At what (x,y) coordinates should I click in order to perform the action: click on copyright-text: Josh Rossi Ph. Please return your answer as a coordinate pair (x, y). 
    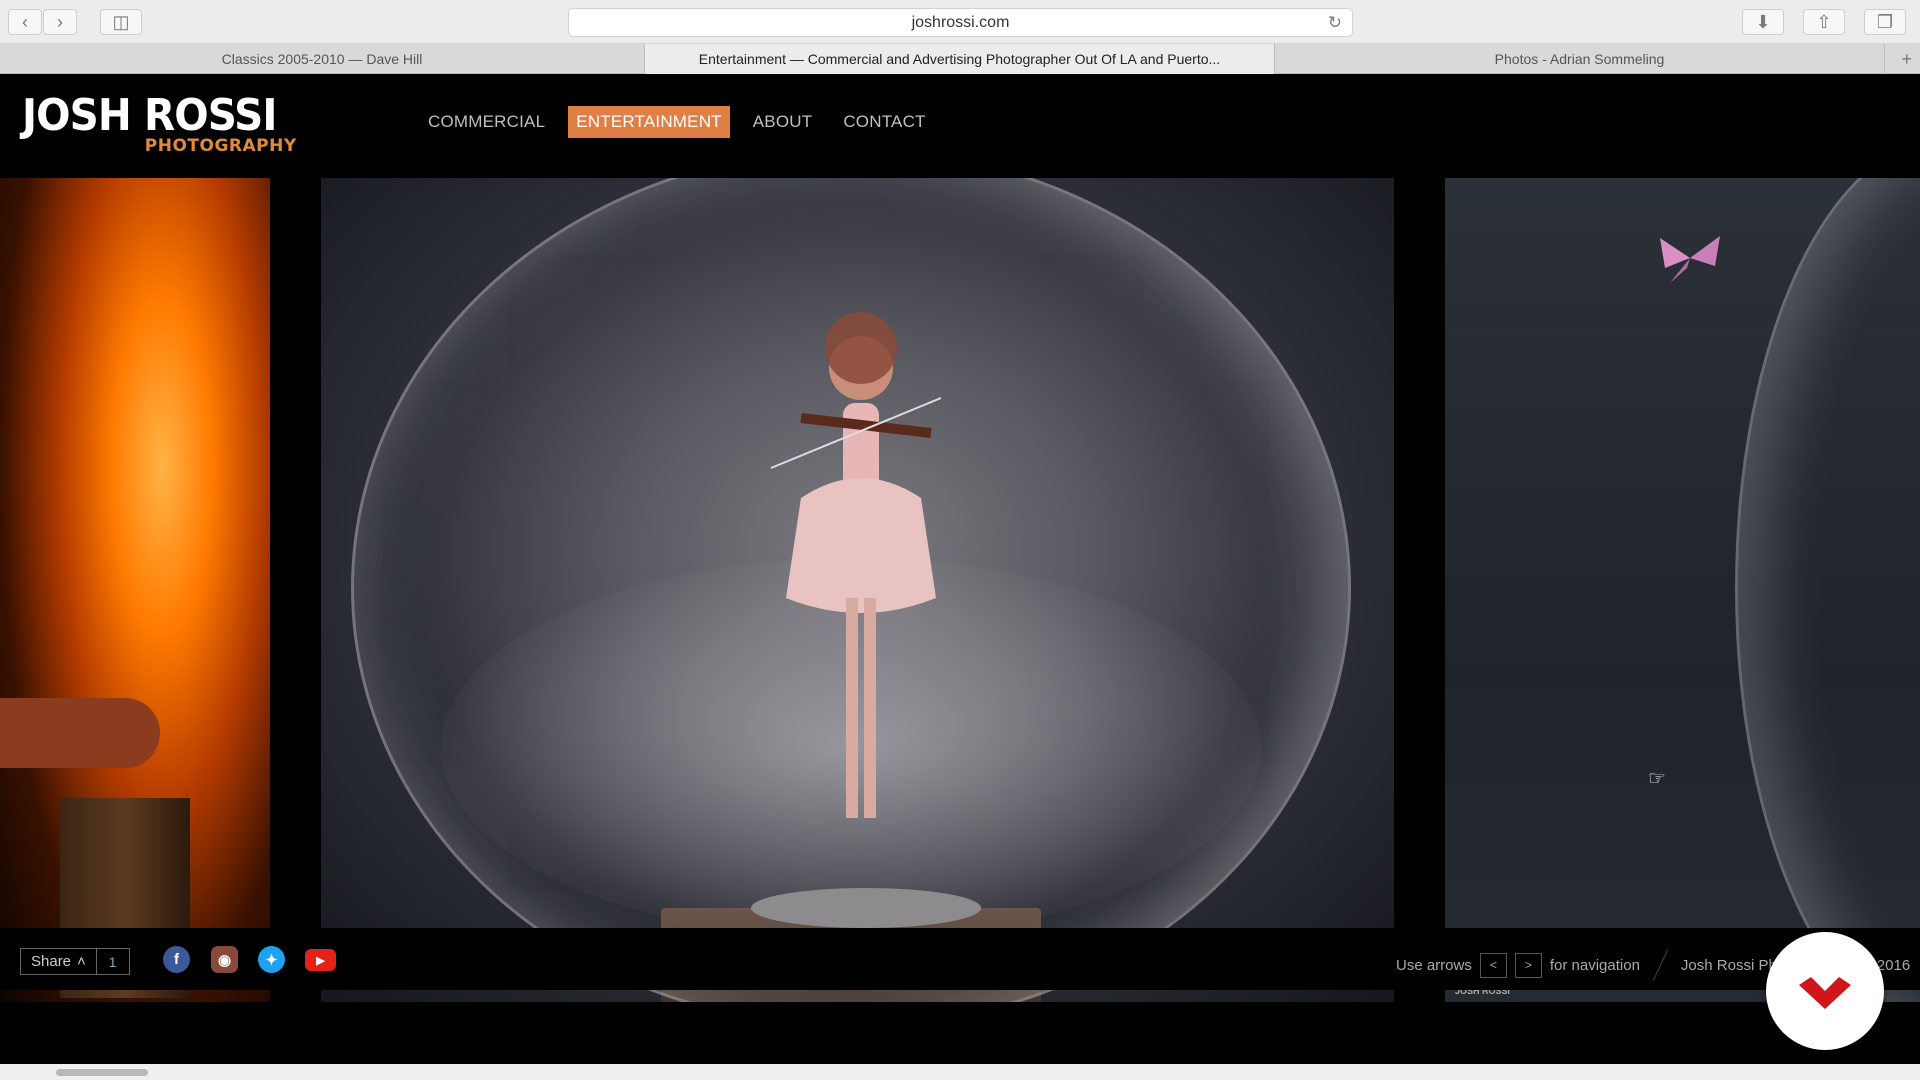
    Looking at the image, I should click on (1728, 965).